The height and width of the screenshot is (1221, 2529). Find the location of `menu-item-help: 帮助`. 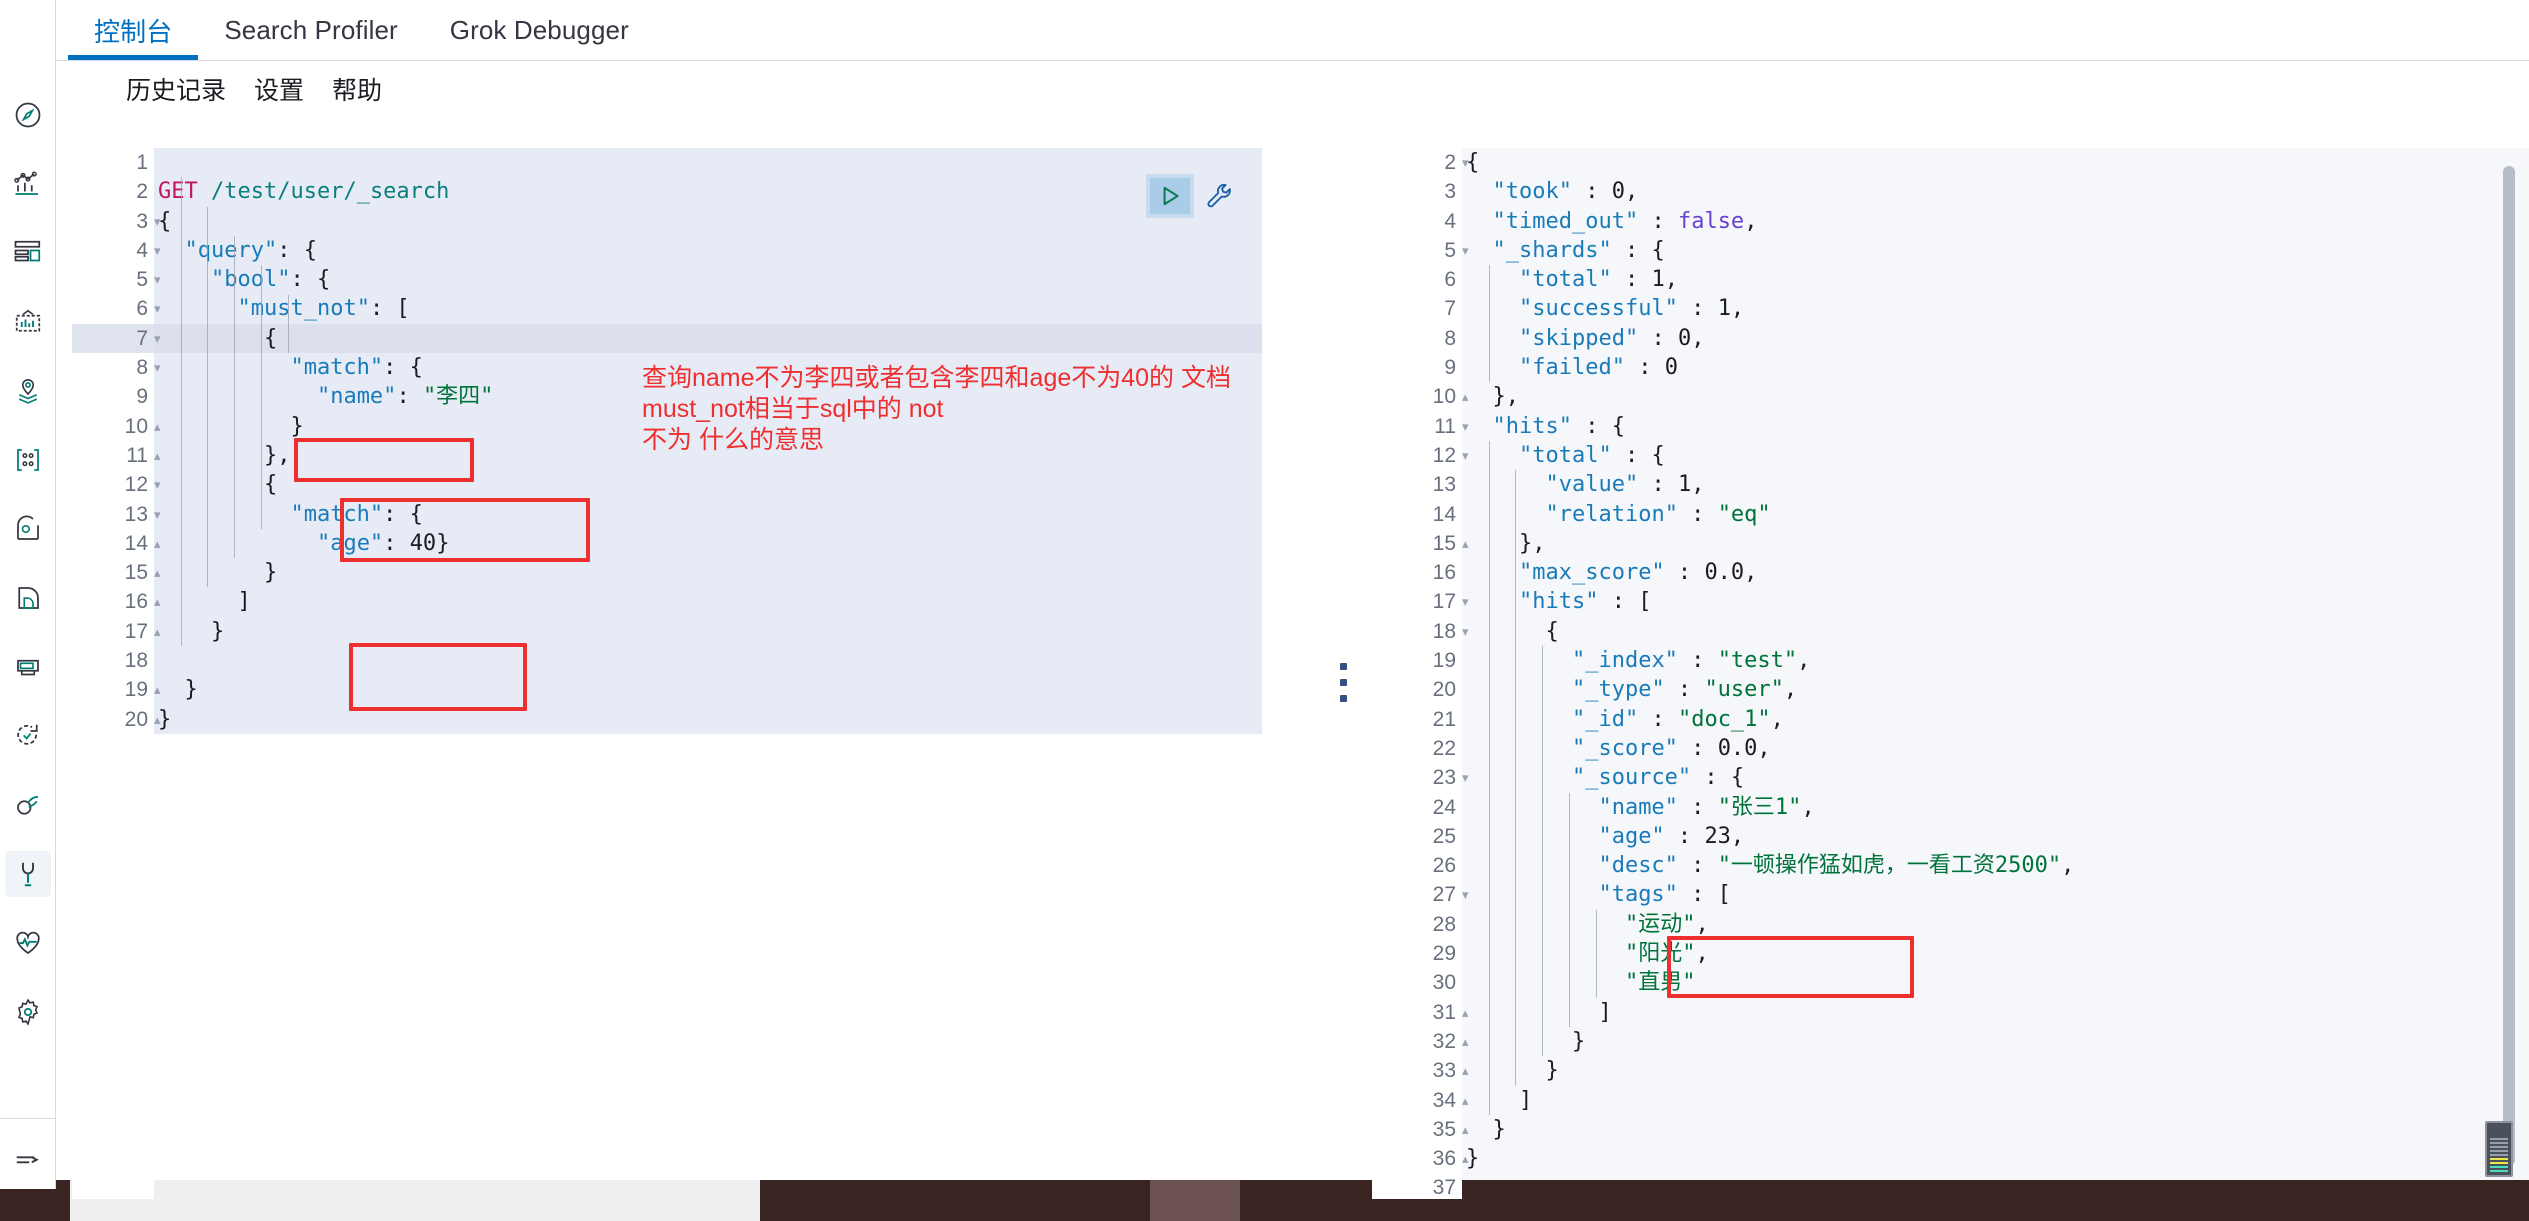

menu-item-help: 帮助 is located at coordinates (357, 89).